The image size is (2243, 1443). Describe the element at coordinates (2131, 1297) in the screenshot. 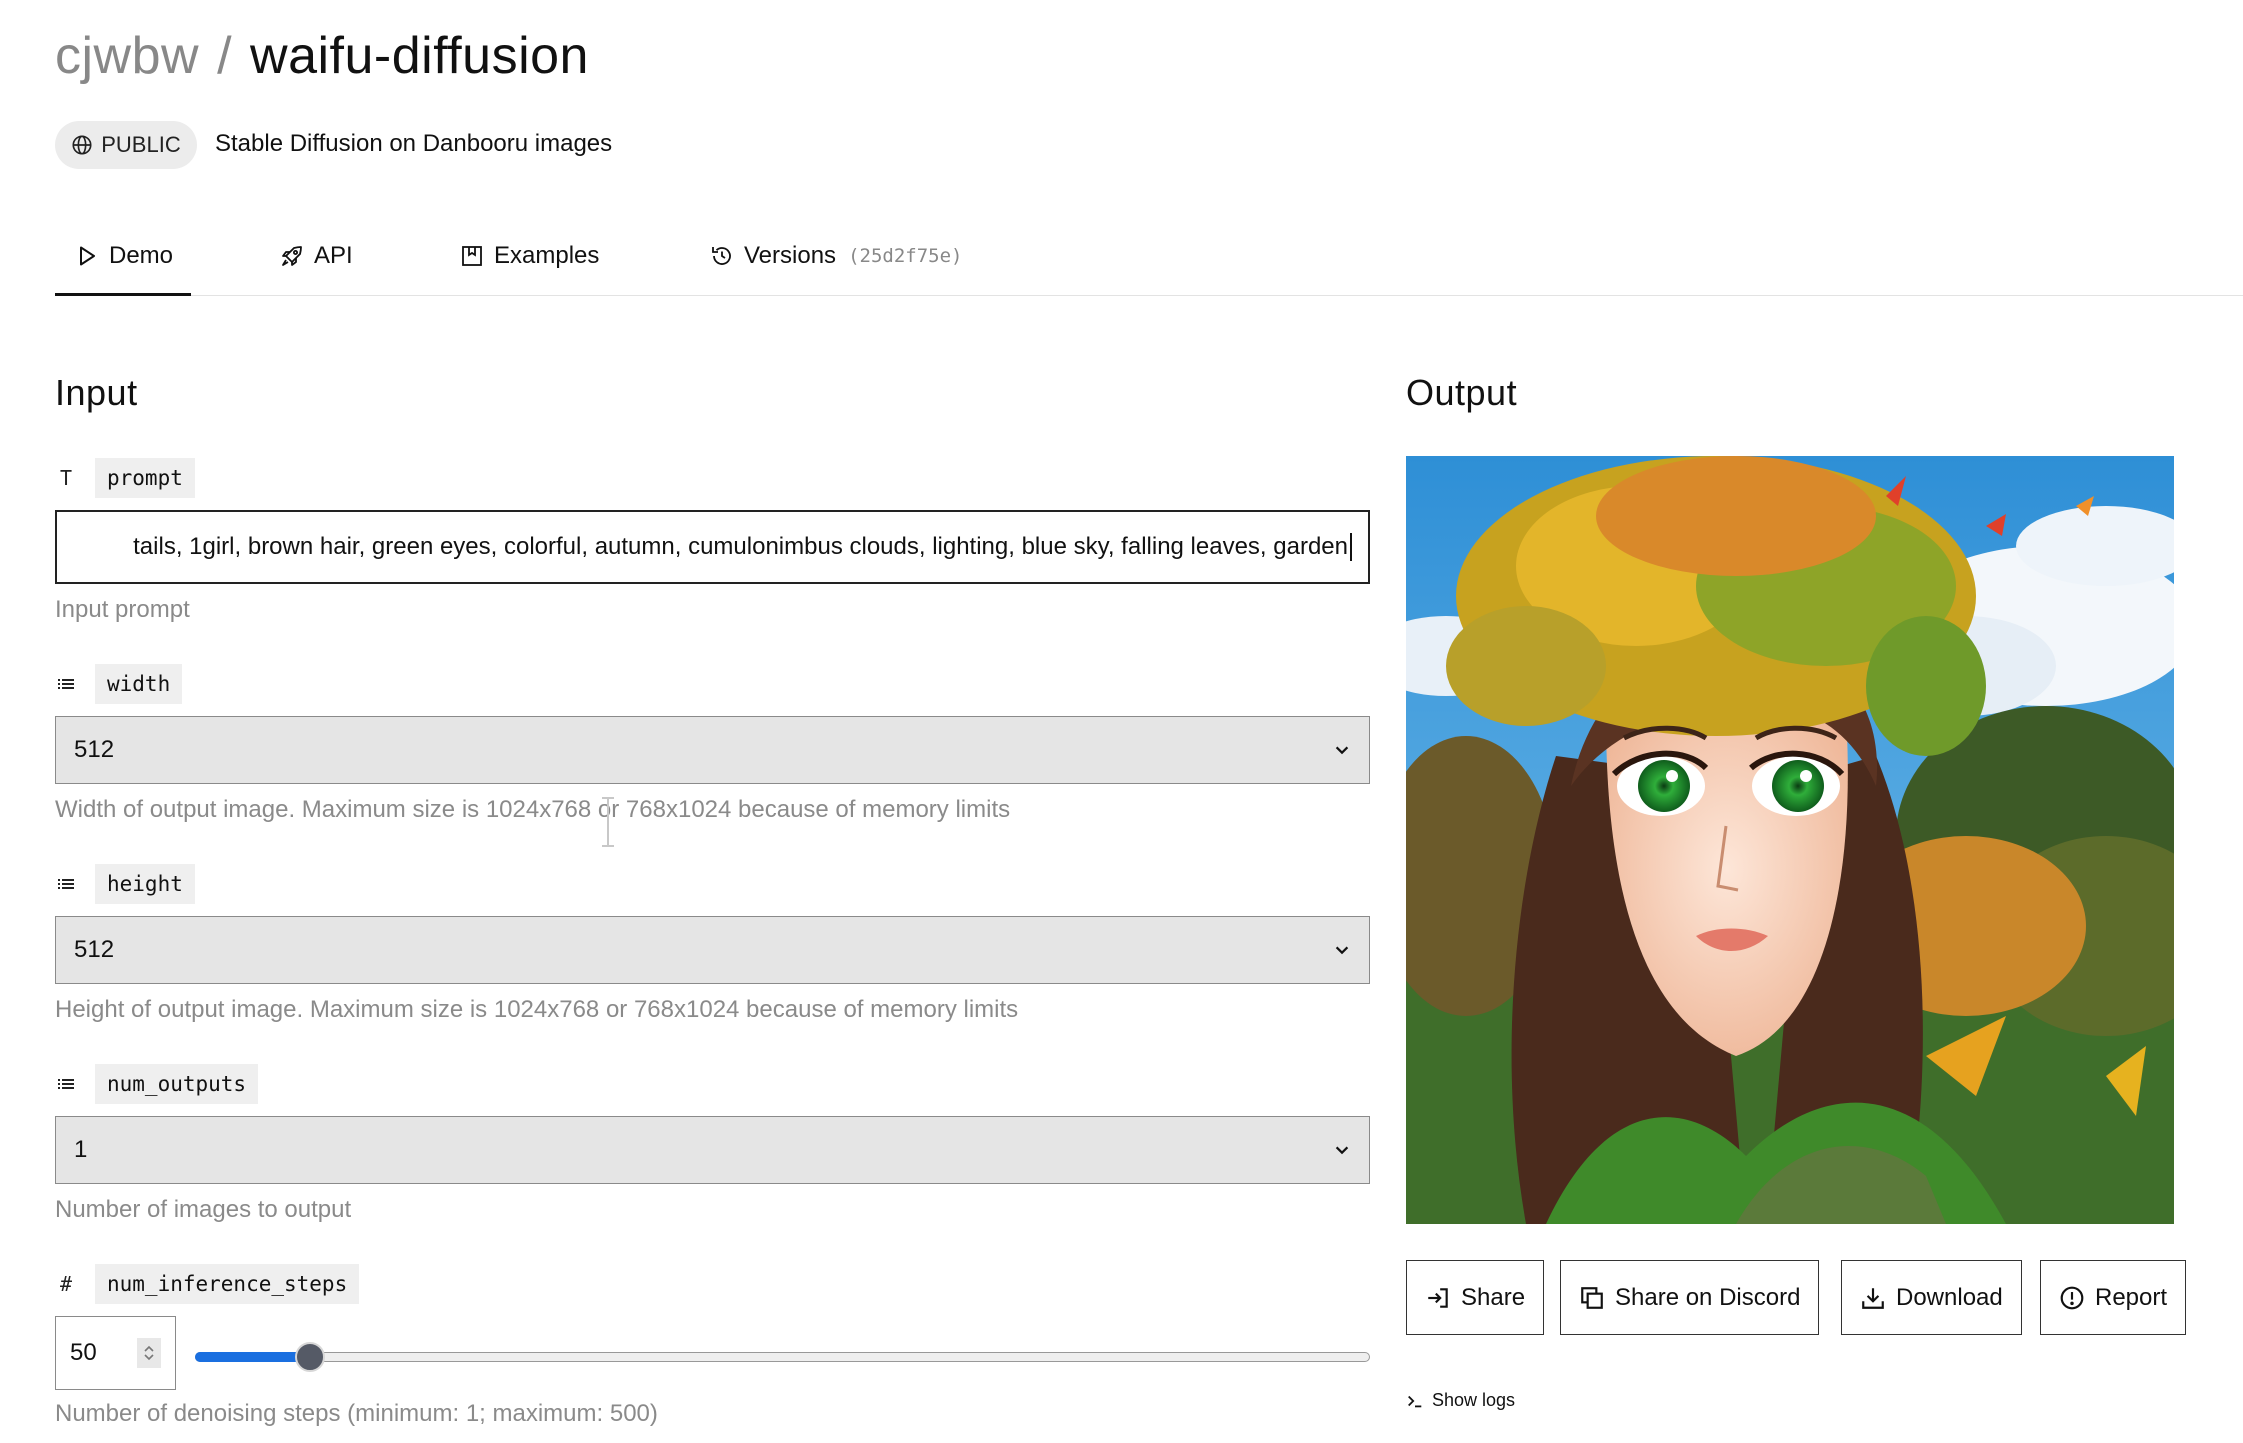

I see `report-label: Report` at that location.